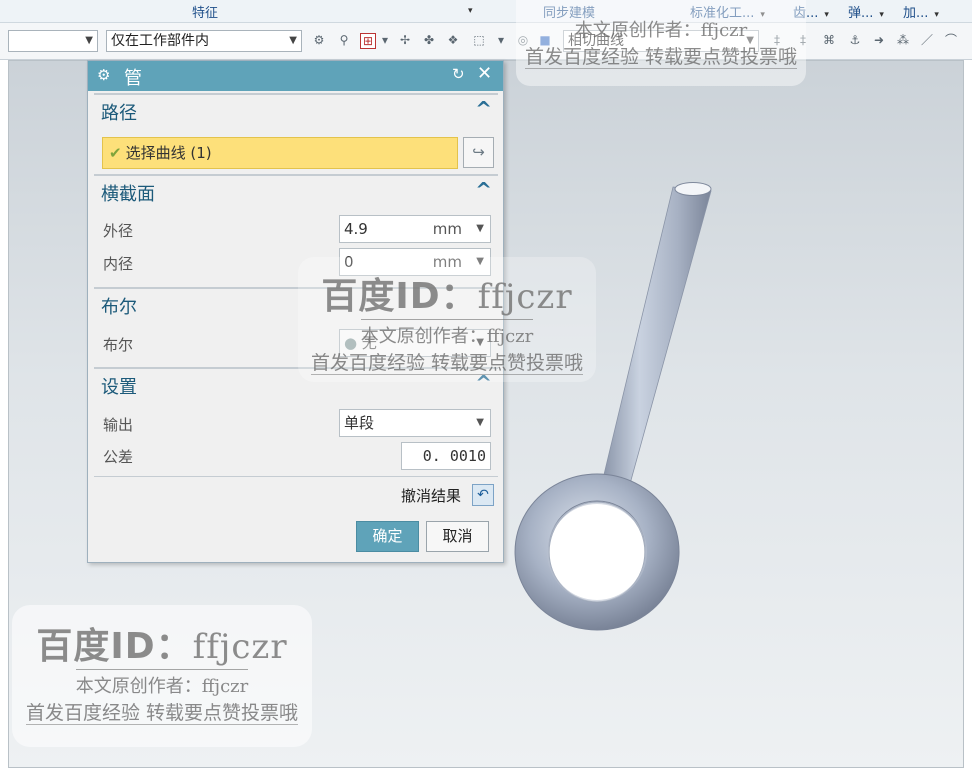 This screenshot has width=972, height=777. What do you see at coordinates (479, 40) in the screenshot?
I see `rectangle-select-icon: ⬚` at bounding box center [479, 40].